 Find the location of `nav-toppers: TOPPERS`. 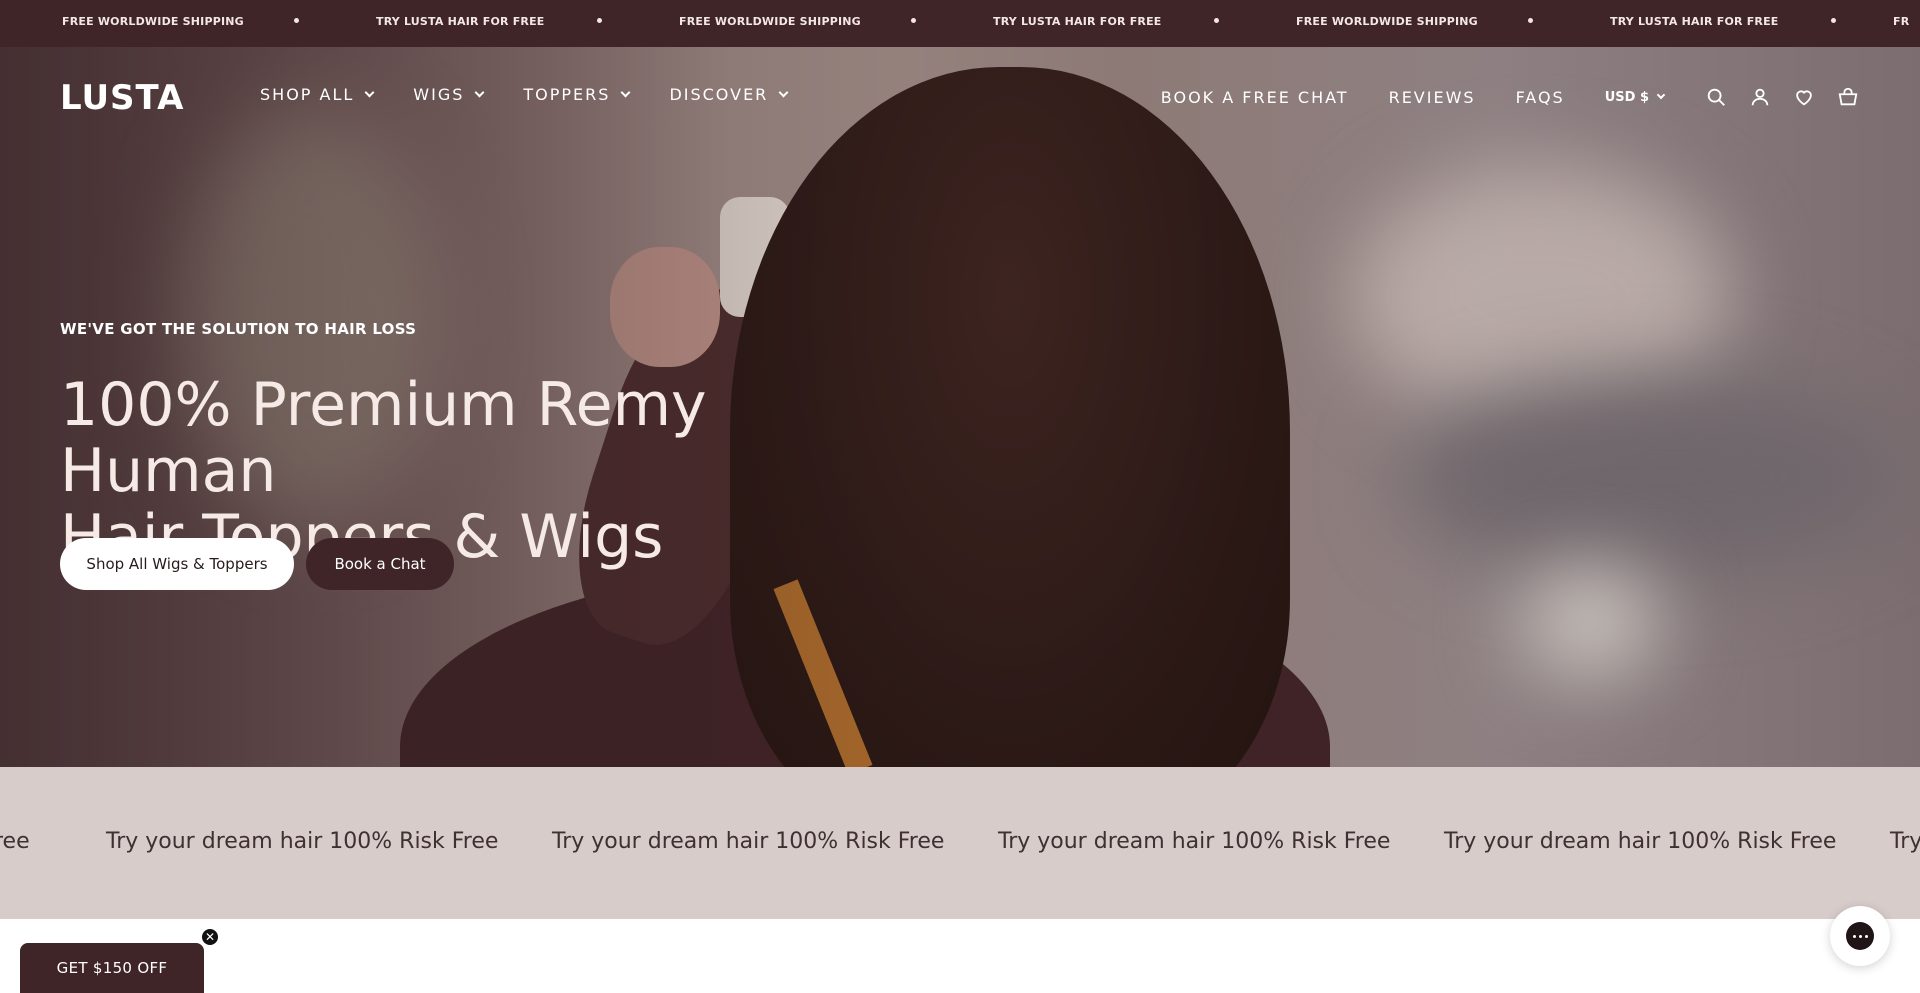

nav-toppers: TOPPERS is located at coordinates (577, 94).